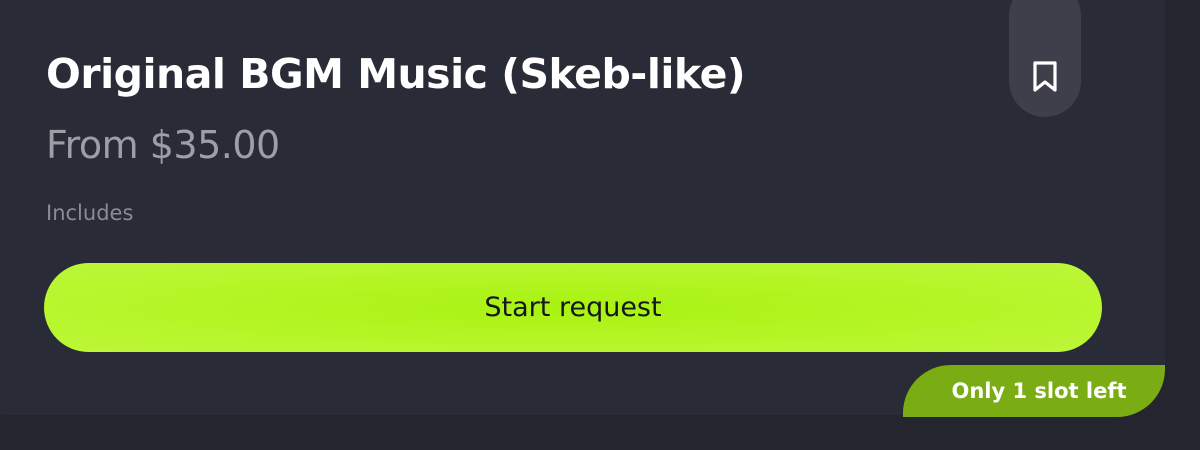  What do you see at coordinates (90, 213) in the screenshot?
I see `includes-label: Includes` at bounding box center [90, 213].